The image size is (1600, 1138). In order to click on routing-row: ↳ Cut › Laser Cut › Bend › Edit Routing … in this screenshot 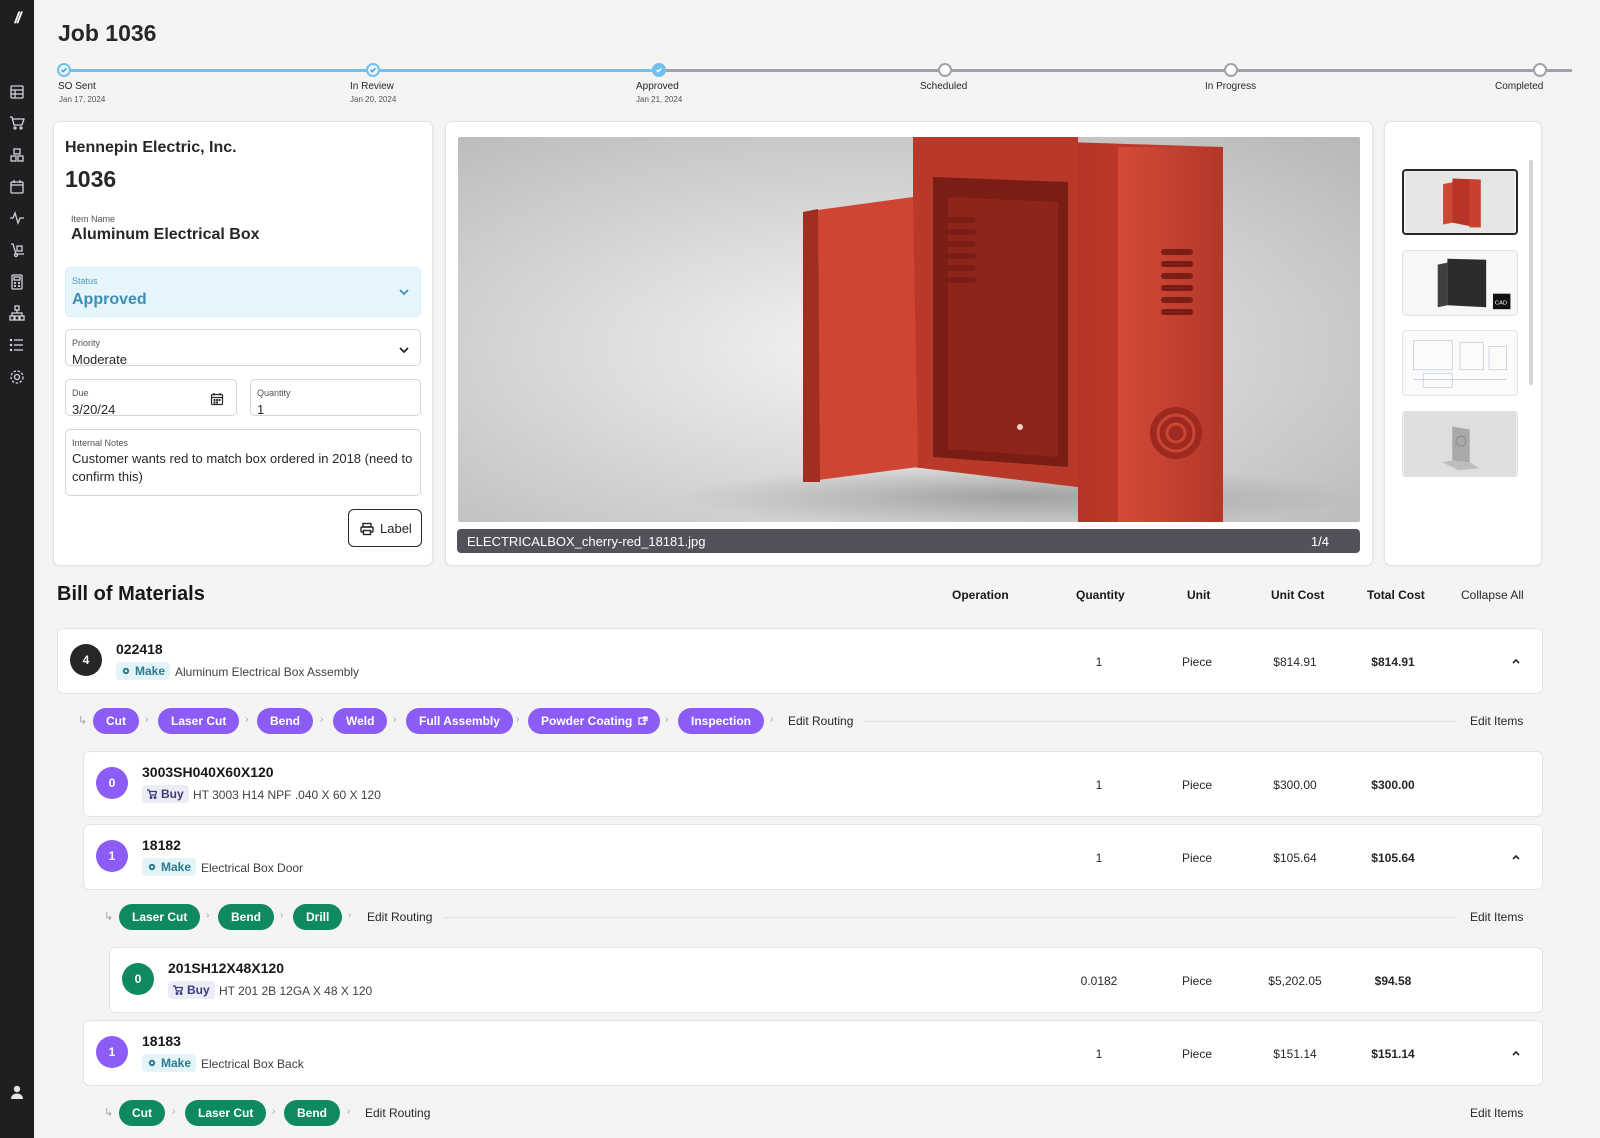, I will do `click(826, 1114)`.